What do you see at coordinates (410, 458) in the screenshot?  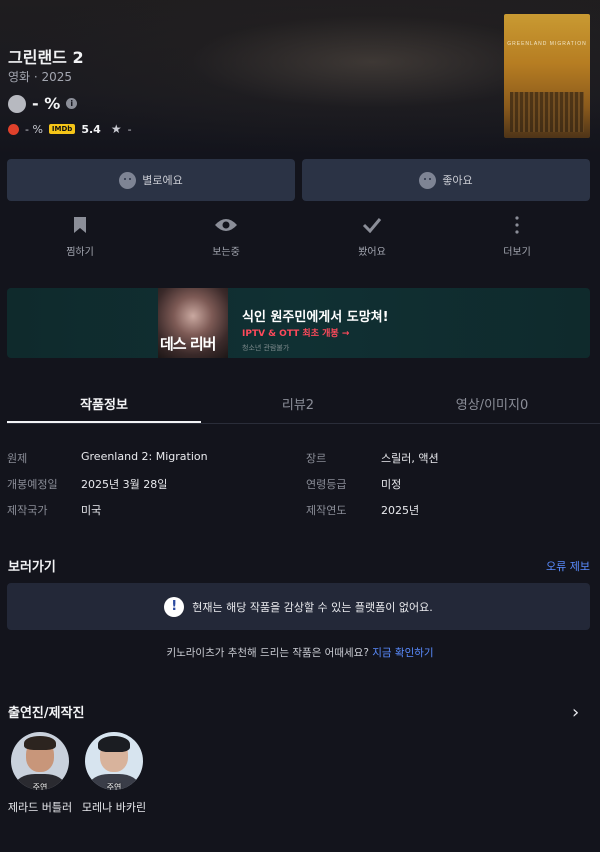 I see `info-value: 스릴러, 액션` at bounding box center [410, 458].